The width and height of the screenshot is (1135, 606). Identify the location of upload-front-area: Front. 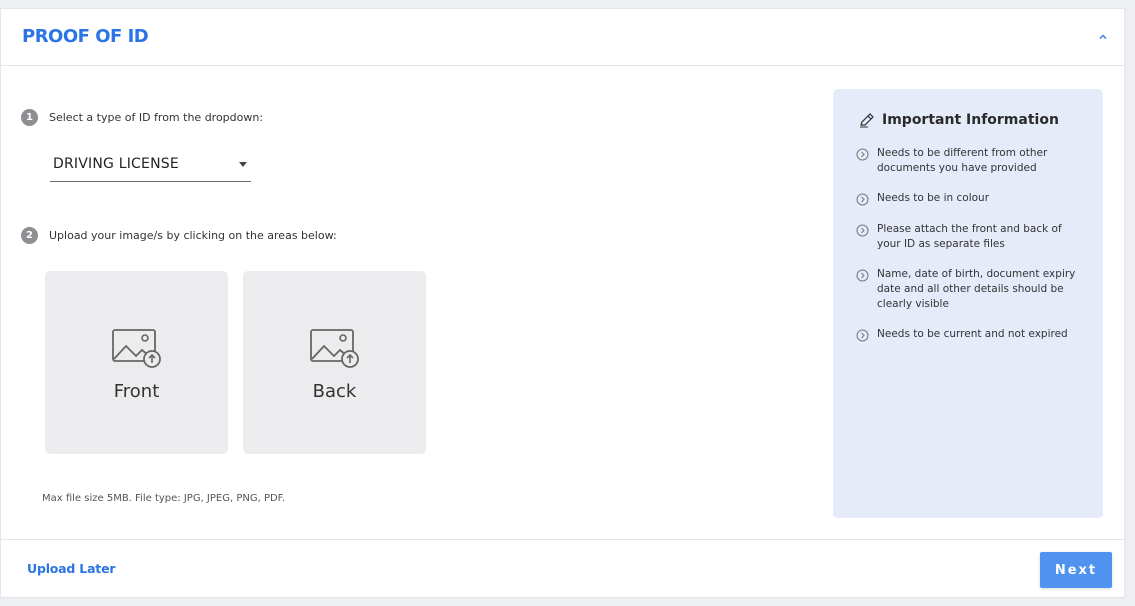
(136, 362).